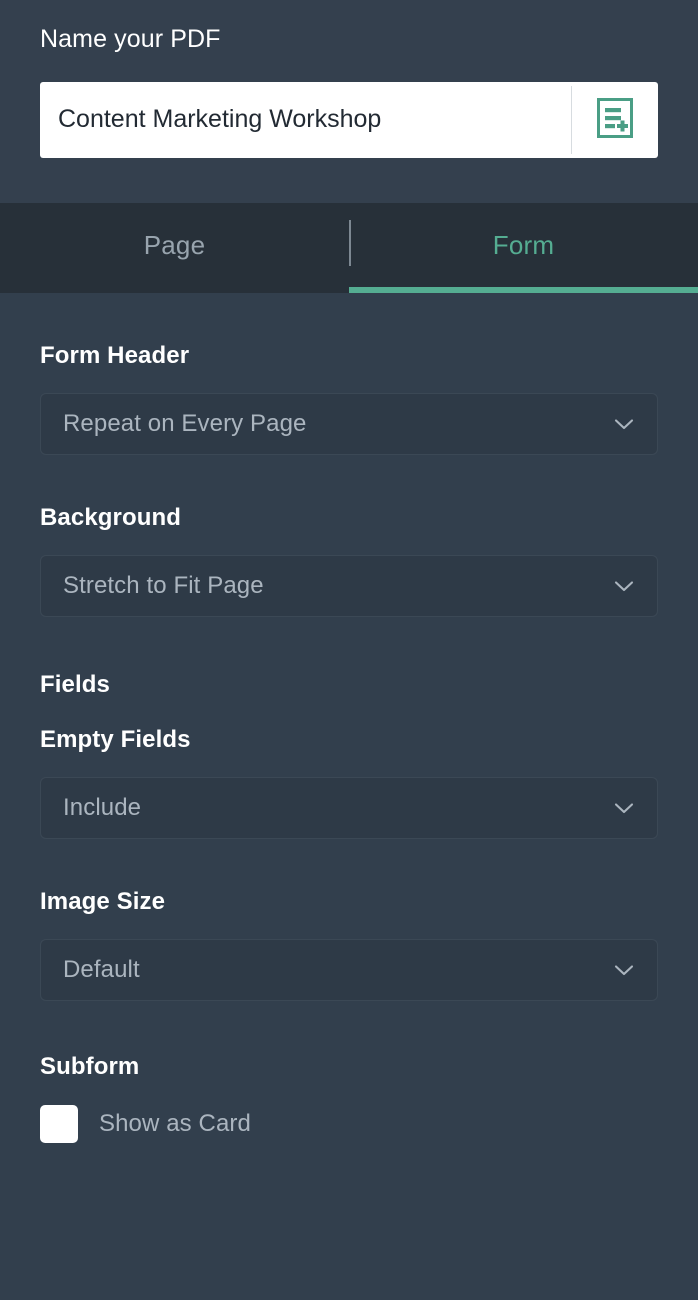 The height and width of the screenshot is (1300, 698). I want to click on section-form-header: Form Header Repeat on Every Page, so click(349, 374).